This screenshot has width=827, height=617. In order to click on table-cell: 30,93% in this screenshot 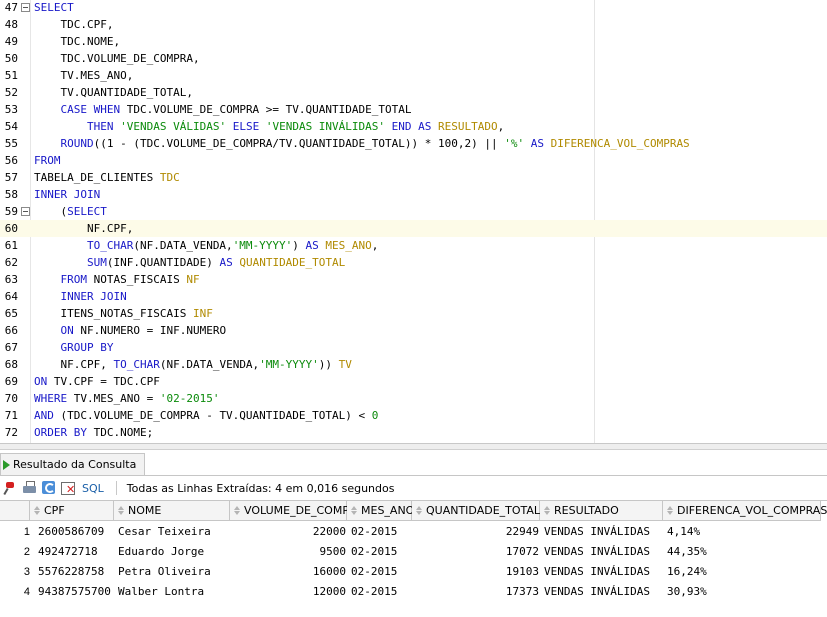, I will do `click(742, 592)`.